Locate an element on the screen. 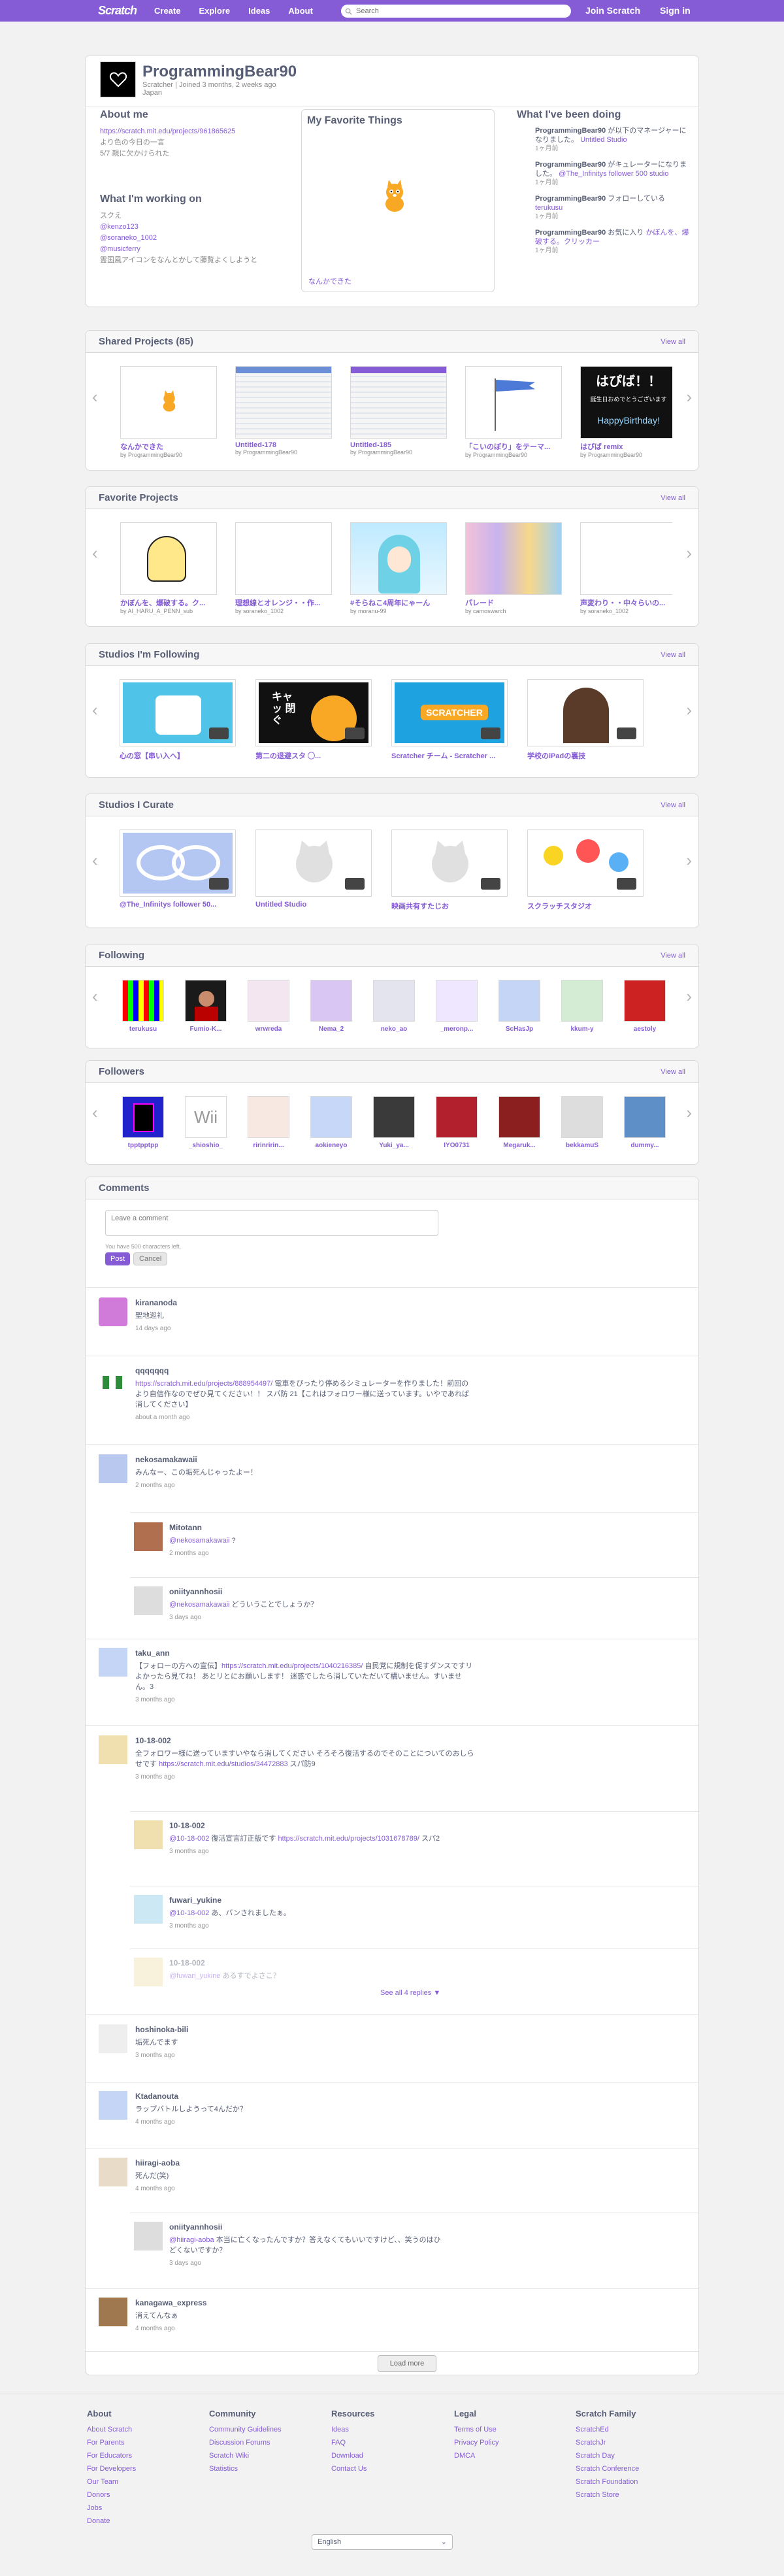 The image size is (784, 2576). studio-title: 学校のiPadの裏技 is located at coordinates (587, 756).